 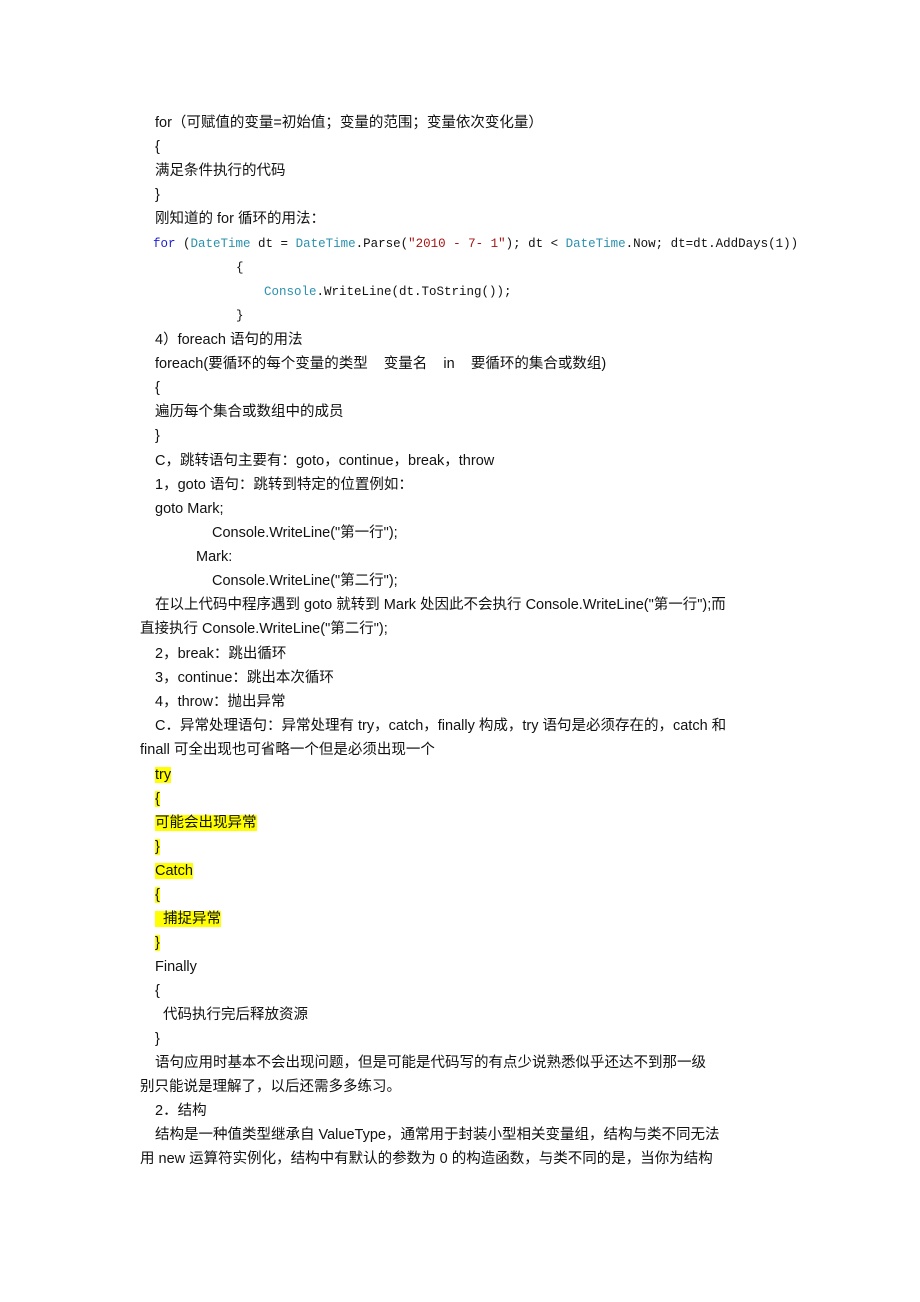 I want to click on struct-heading: 2．结构, so click(x=181, y=1111).